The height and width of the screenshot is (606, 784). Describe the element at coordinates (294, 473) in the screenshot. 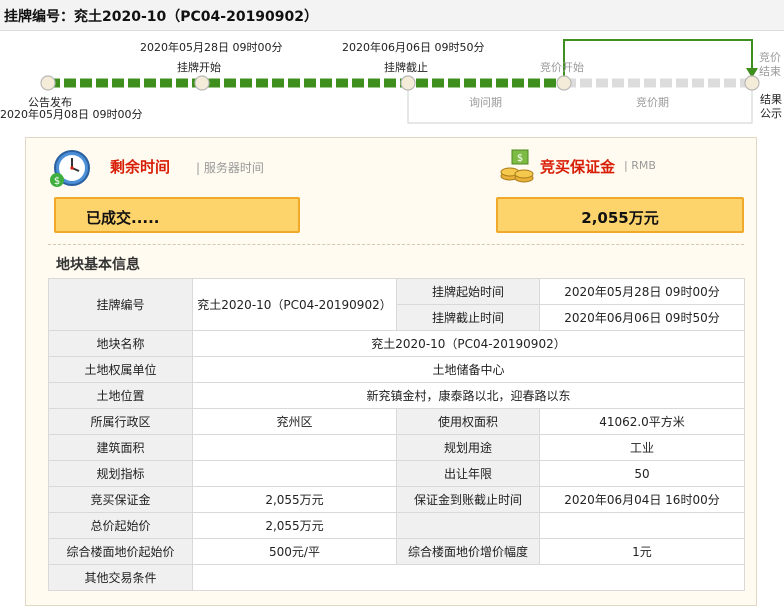

I see `planning-index-value` at that location.